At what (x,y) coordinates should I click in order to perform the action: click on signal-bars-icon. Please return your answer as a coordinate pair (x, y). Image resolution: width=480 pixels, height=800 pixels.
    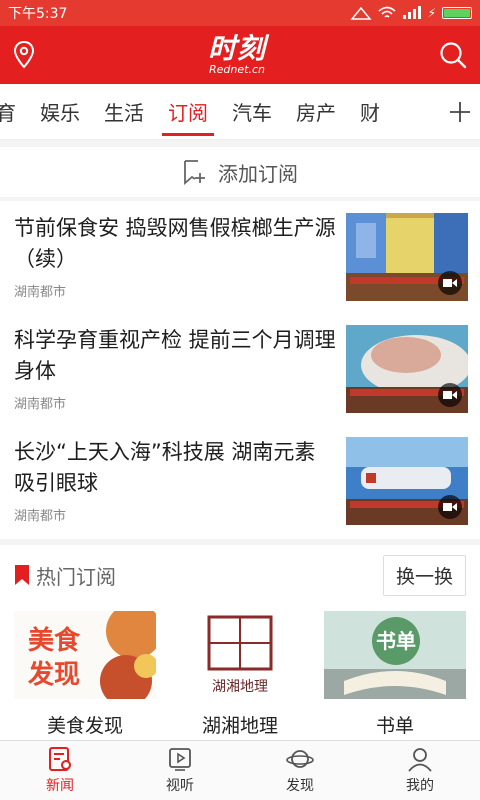
    Looking at the image, I should click on (411, 12).